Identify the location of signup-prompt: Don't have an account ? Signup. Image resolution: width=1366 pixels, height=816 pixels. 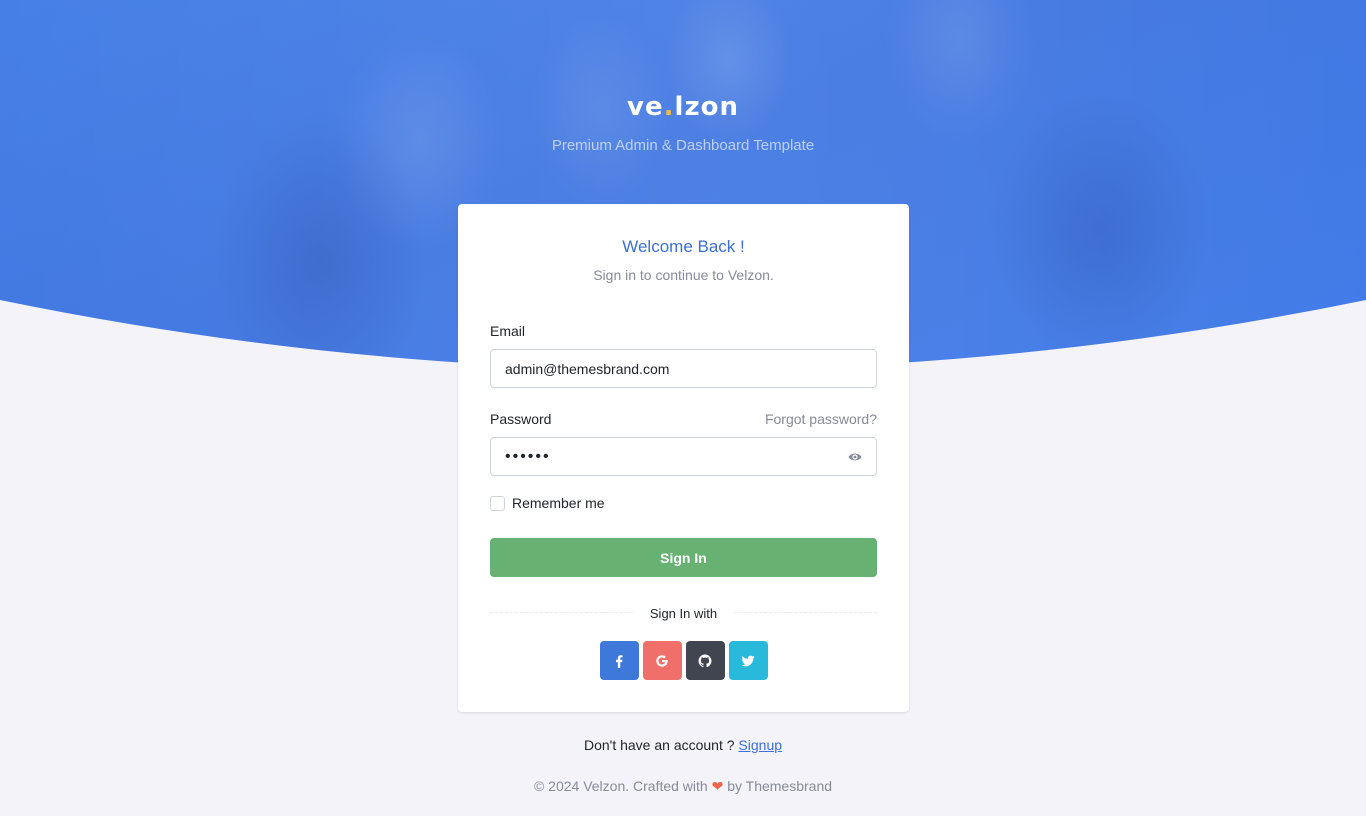
(683, 745).